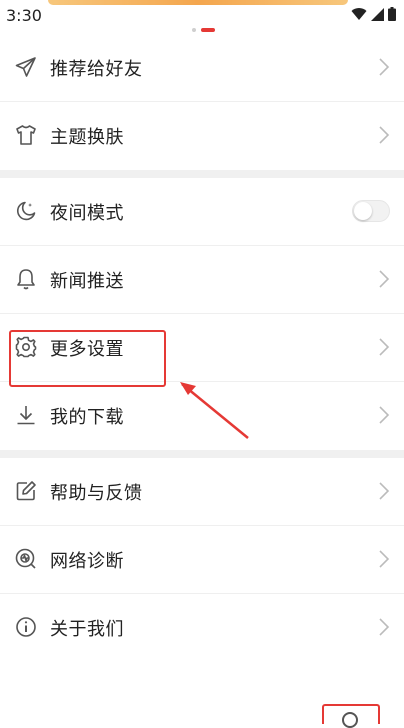 Image resolution: width=404 pixels, height=728 pixels. Describe the element at coordinates (87, 137) in the screenshot. I see `menu-item-label: 主题换肤` at that location.